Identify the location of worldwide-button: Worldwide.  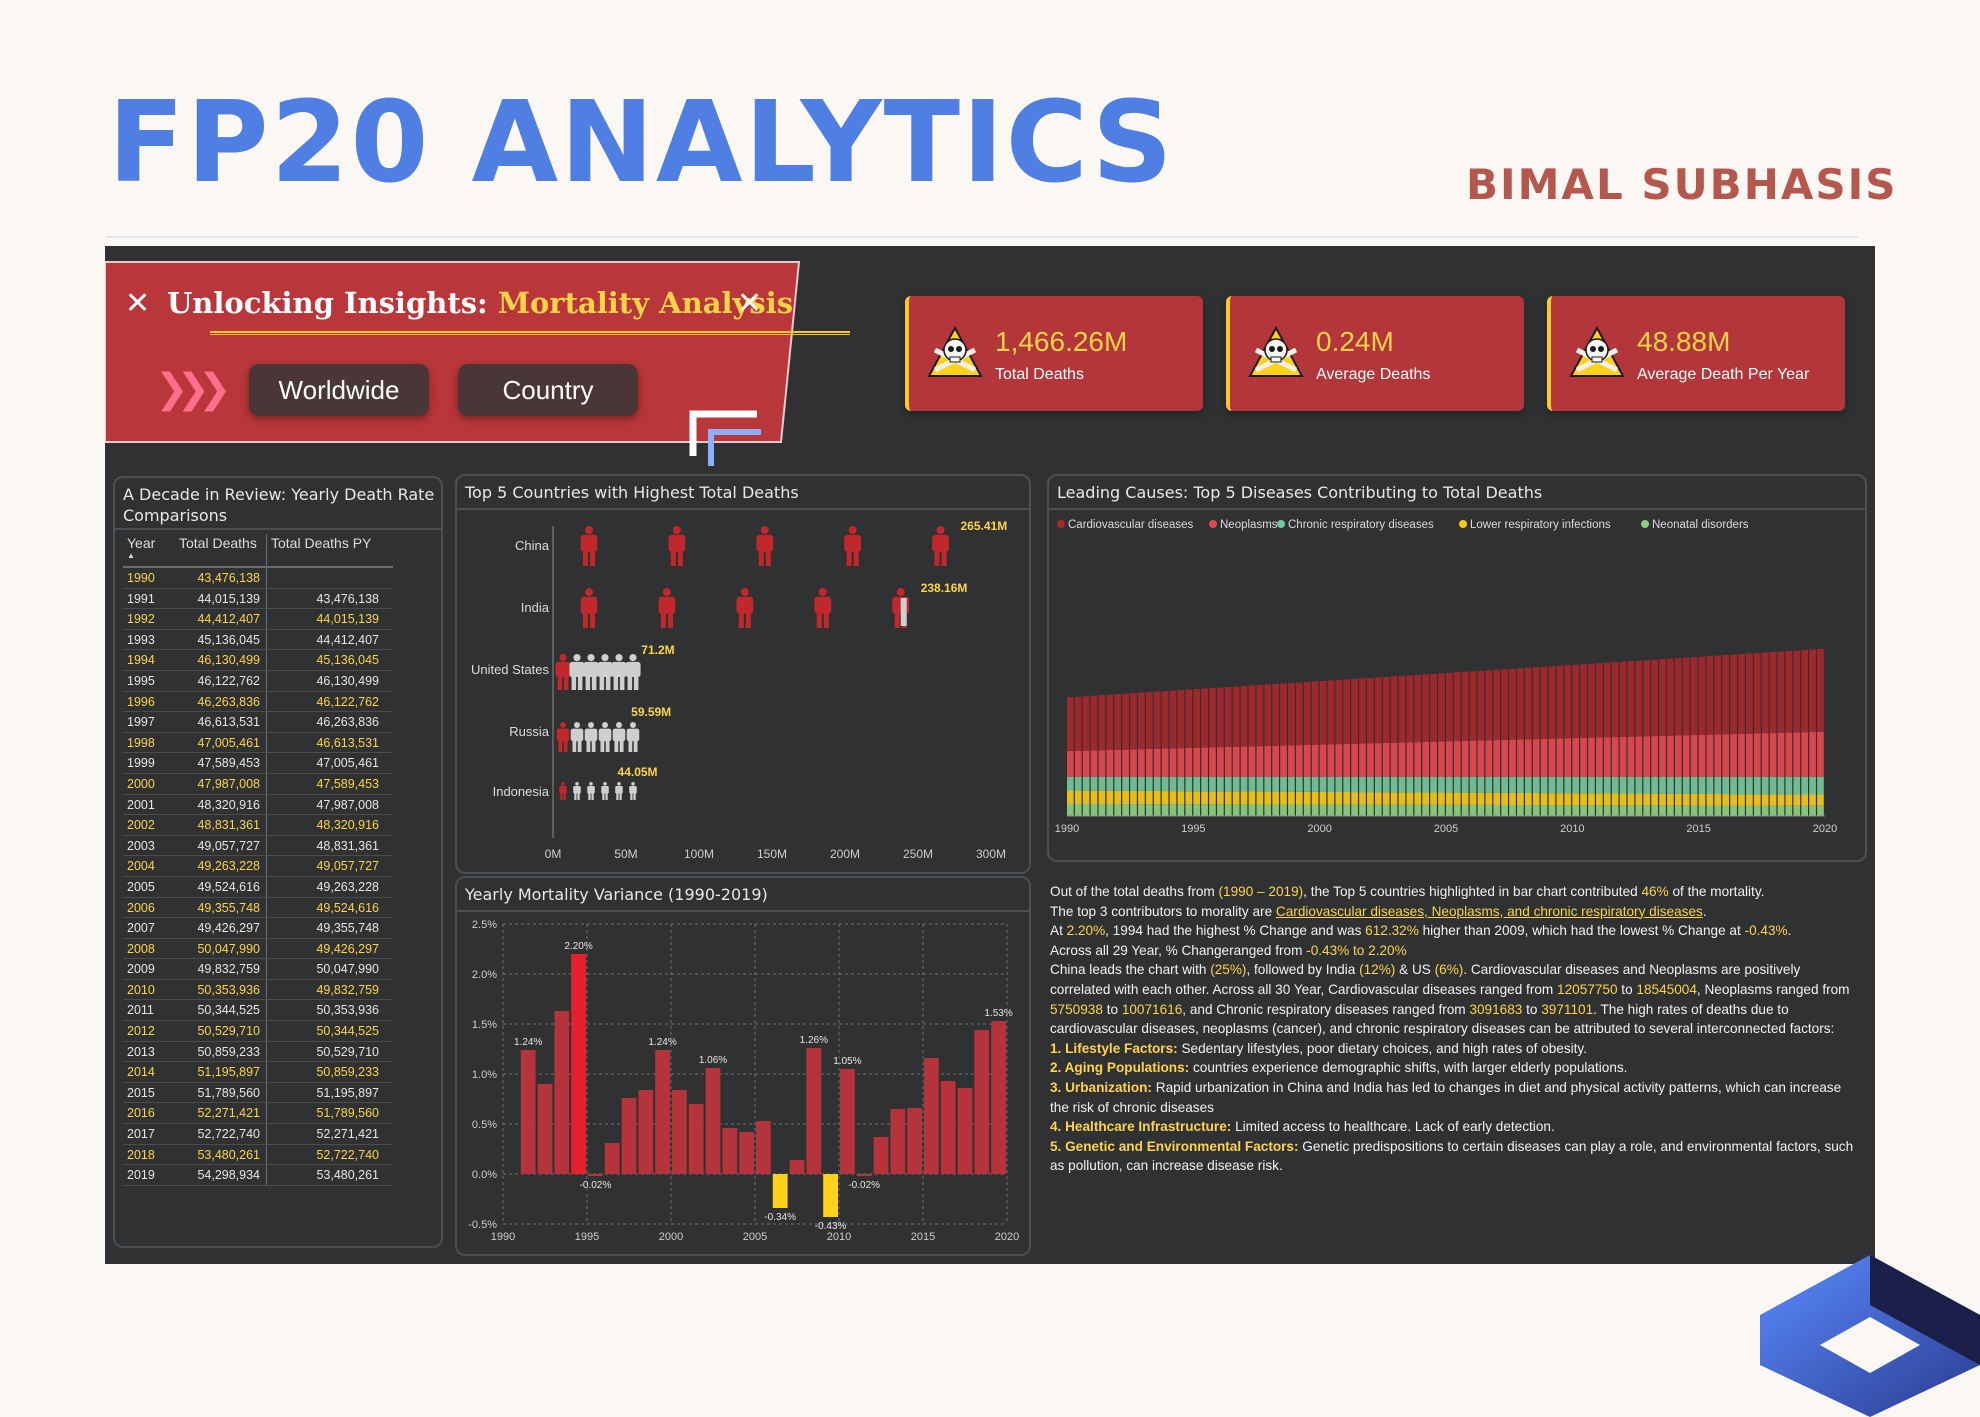
(339, 390).